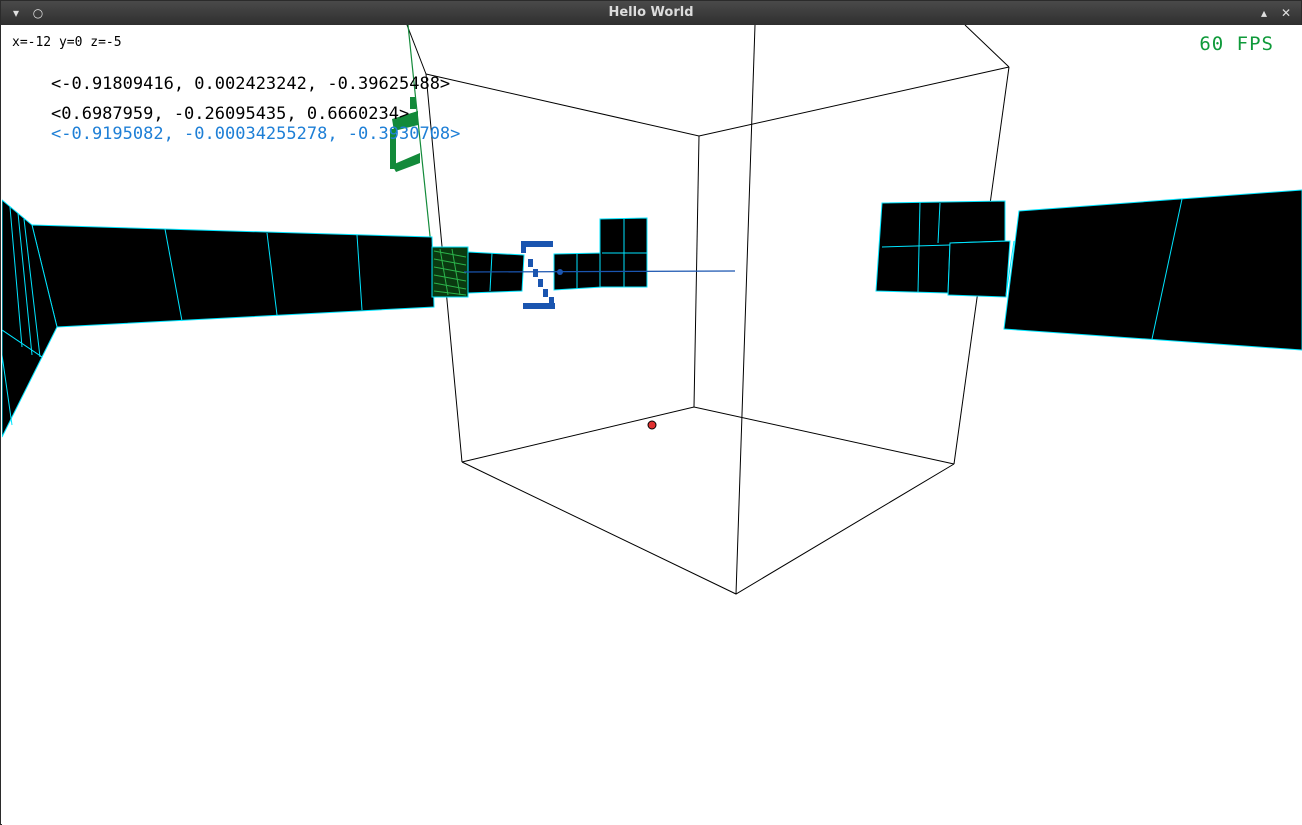  What do you see at coordinates (251, 84) in the screenshot?
I see `vector-readout-1: <-0.91809416, 0.002423242, -0.39625488>` at bounding box center [251, 84].